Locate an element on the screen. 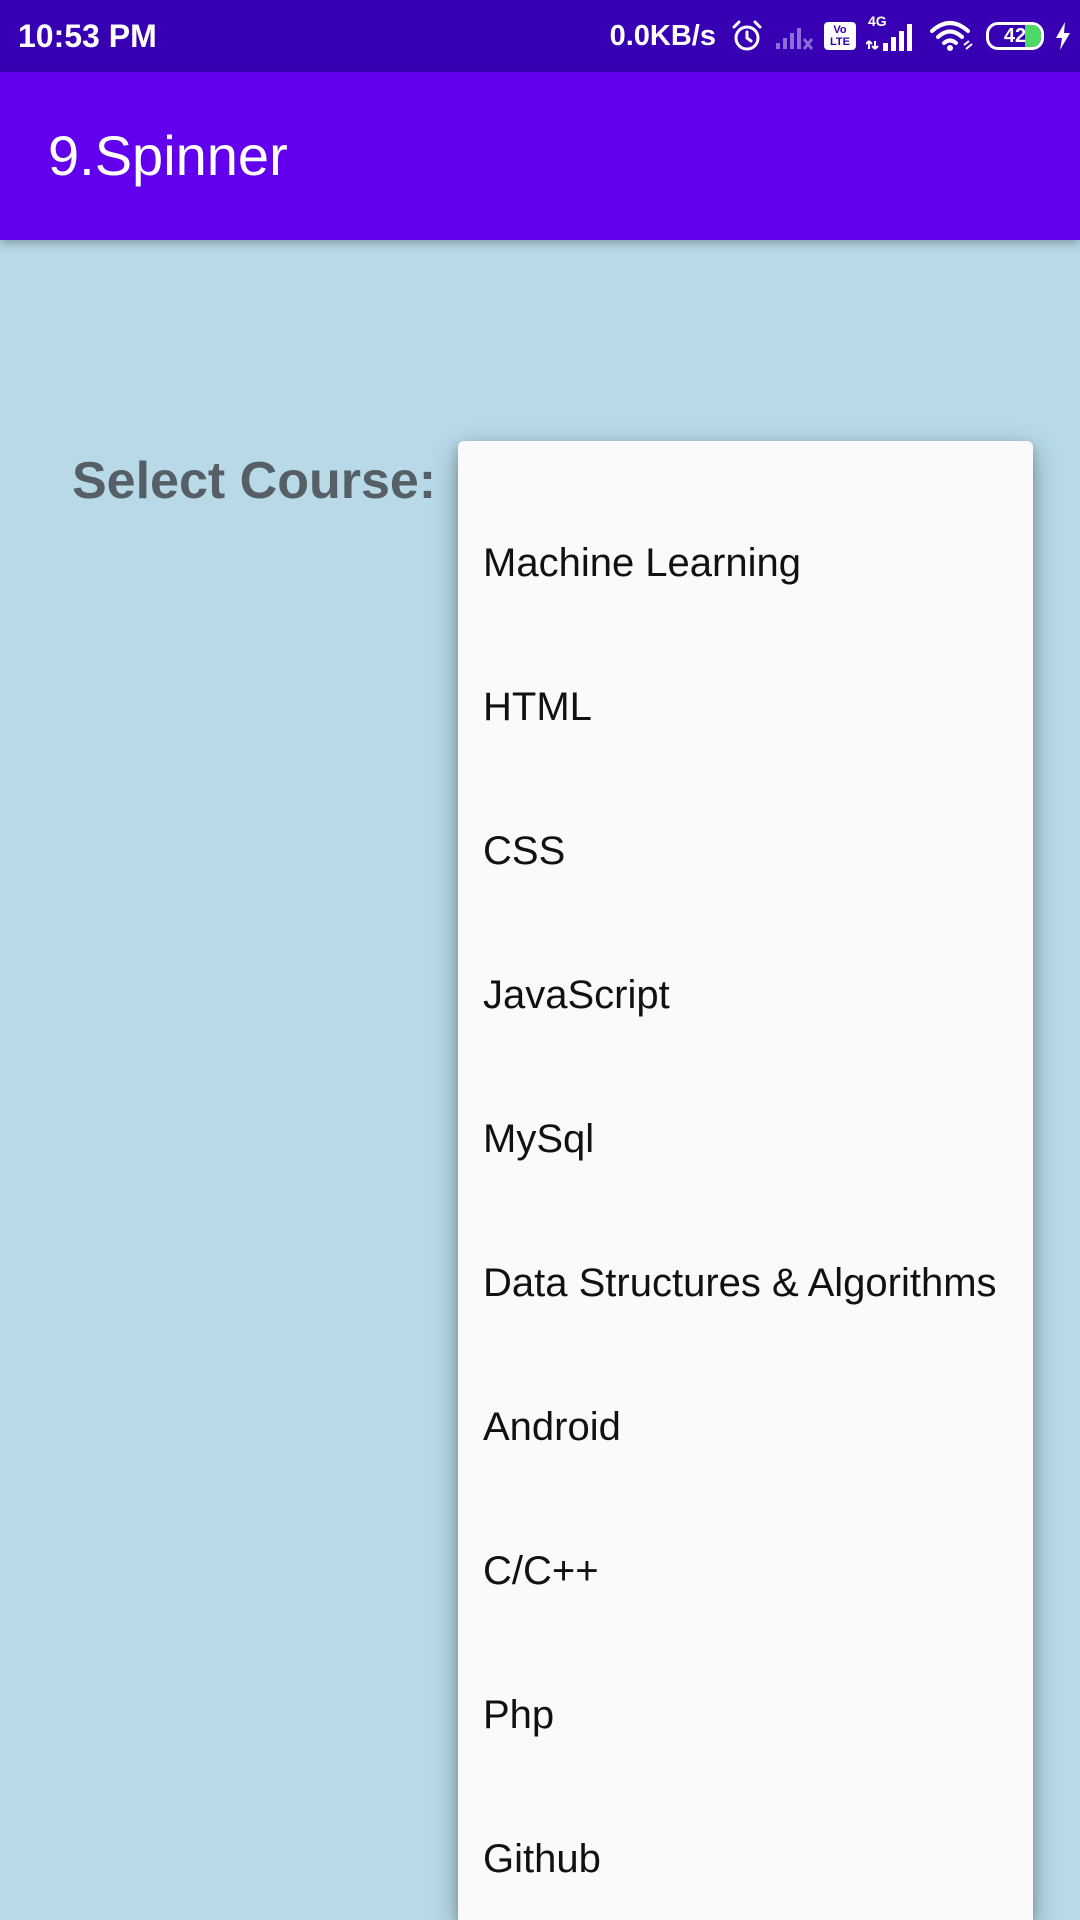 This screenshot has width=1080, height=1920. dropdown-item: HTML is located at coordinates (745, 707).